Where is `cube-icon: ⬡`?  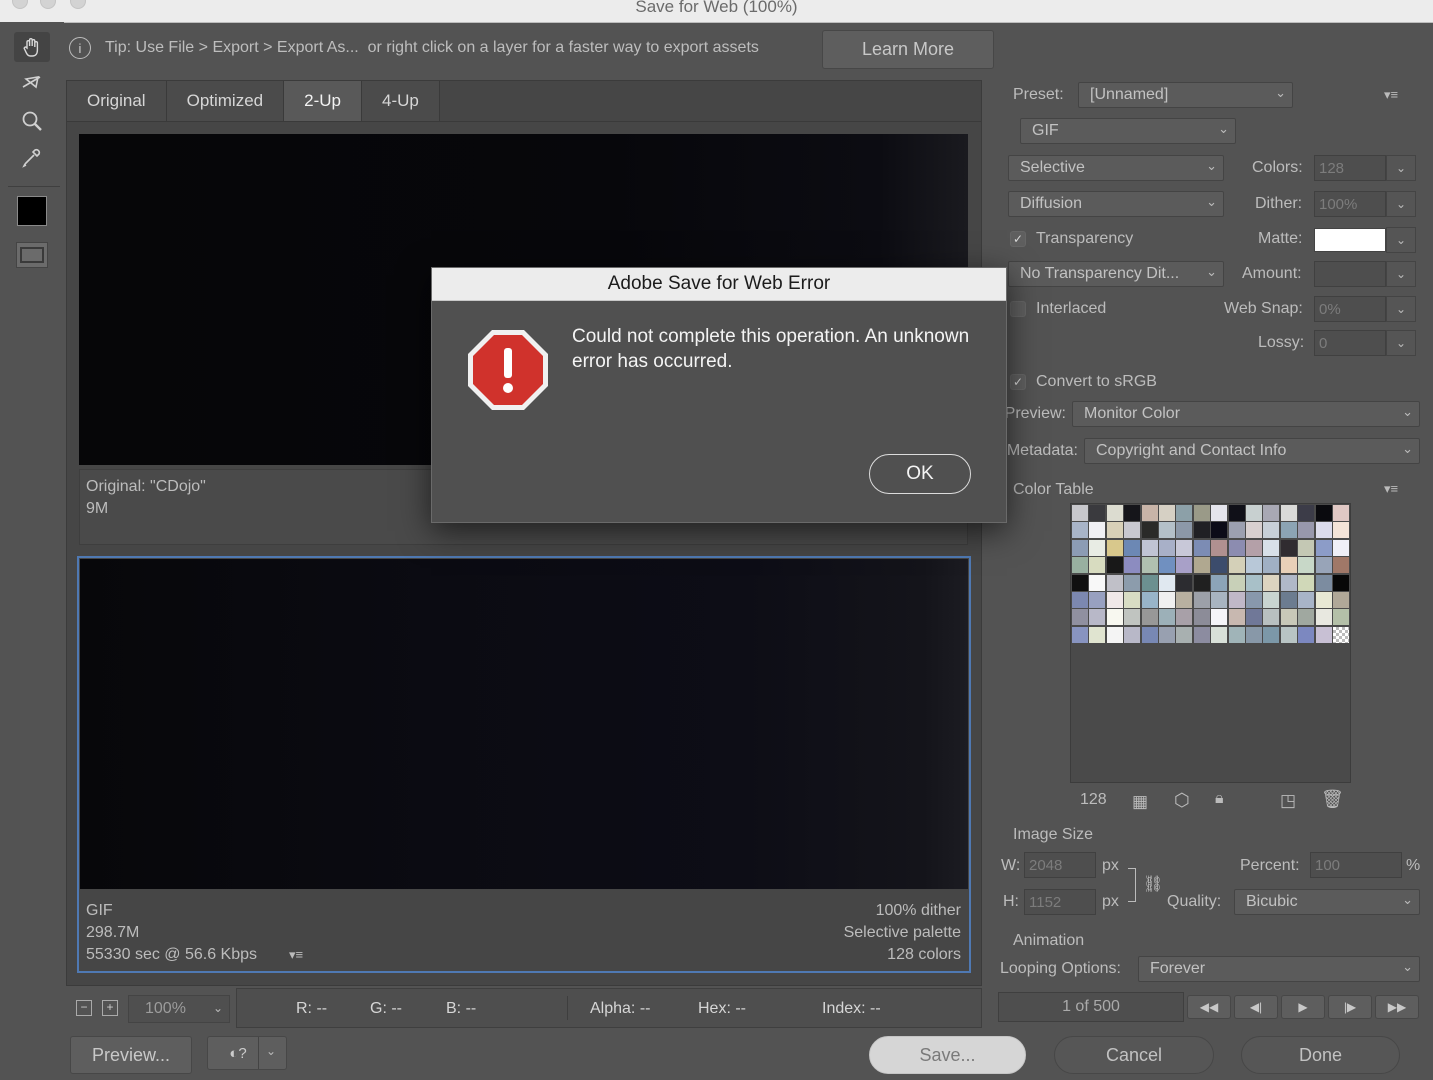
cube-icon: ⬡ is located at coordinates (1182, 800).